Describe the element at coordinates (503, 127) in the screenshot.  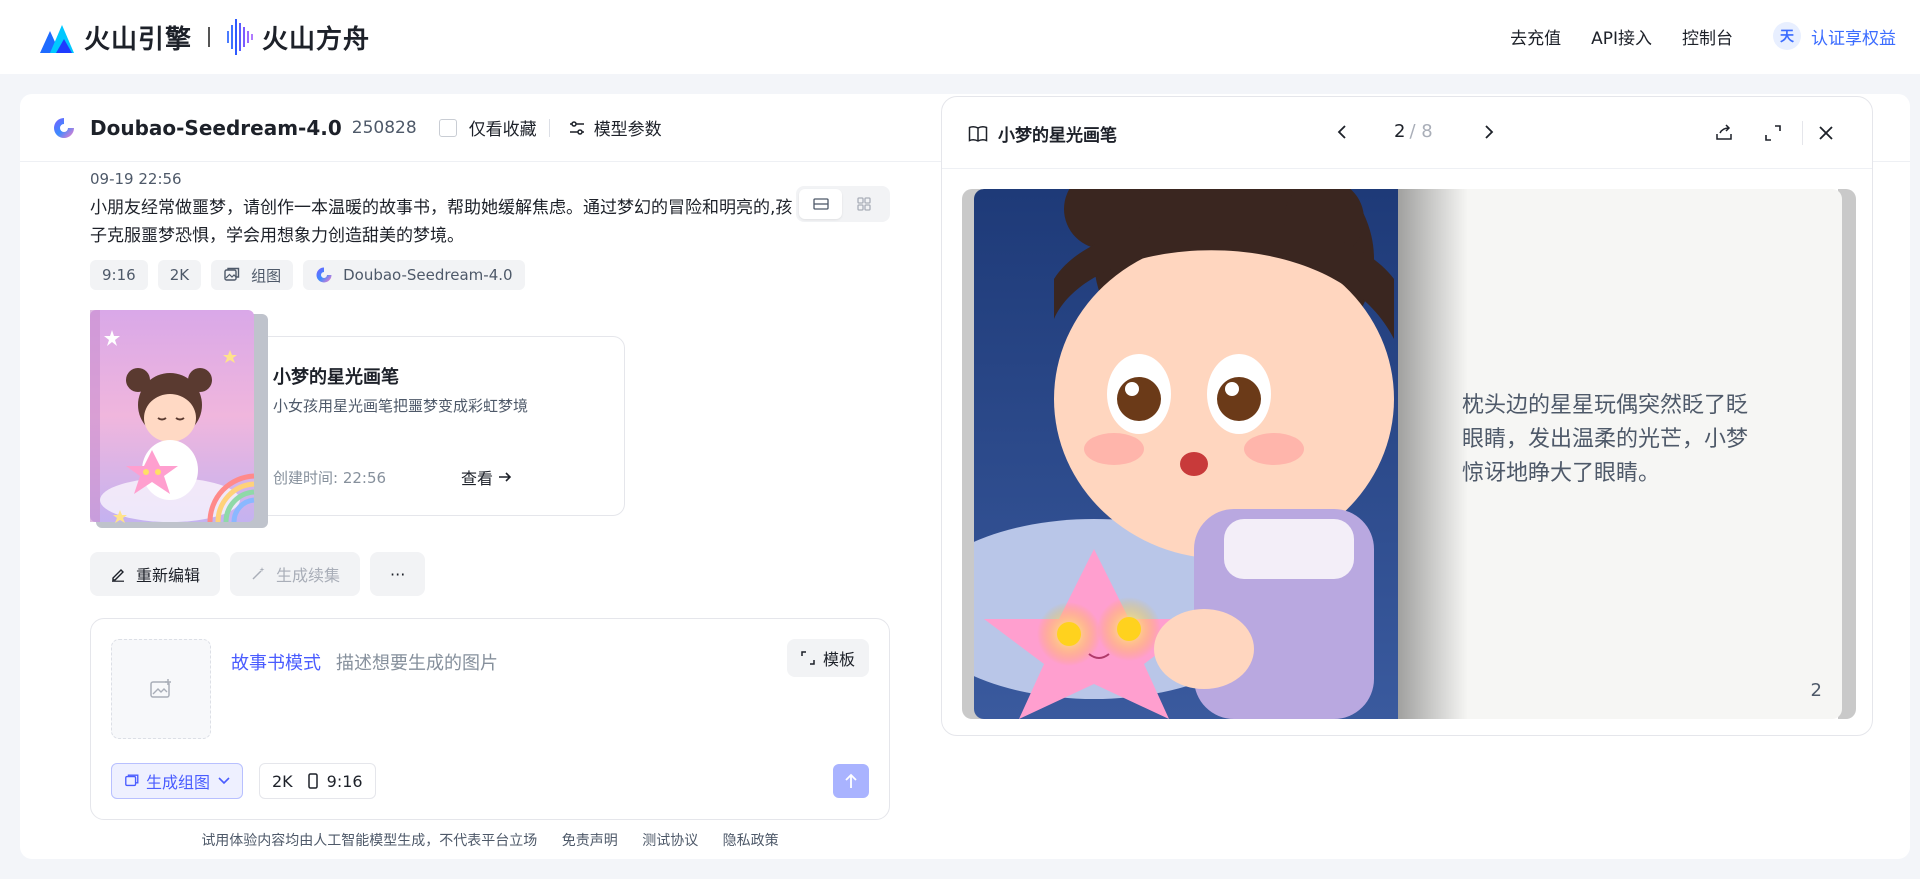
I see `favorites-label: 仅看收藏` at that location.